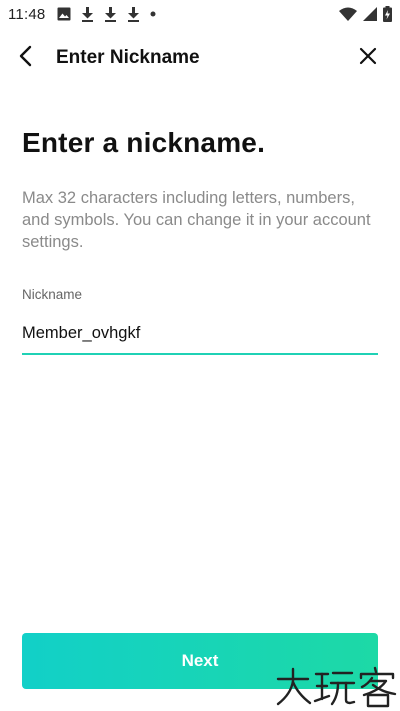  What do you see at coordinates (370, 14) in the screenshot?
I see `signal-icon` at bounding box center [370, 14].